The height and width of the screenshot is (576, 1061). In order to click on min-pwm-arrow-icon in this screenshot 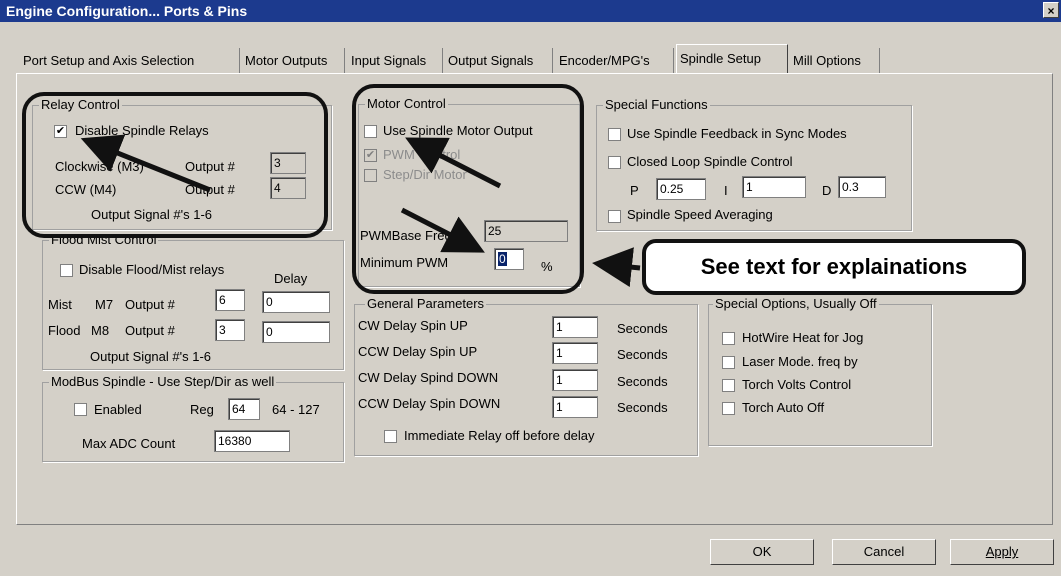, I will do `click(442, 230)`.